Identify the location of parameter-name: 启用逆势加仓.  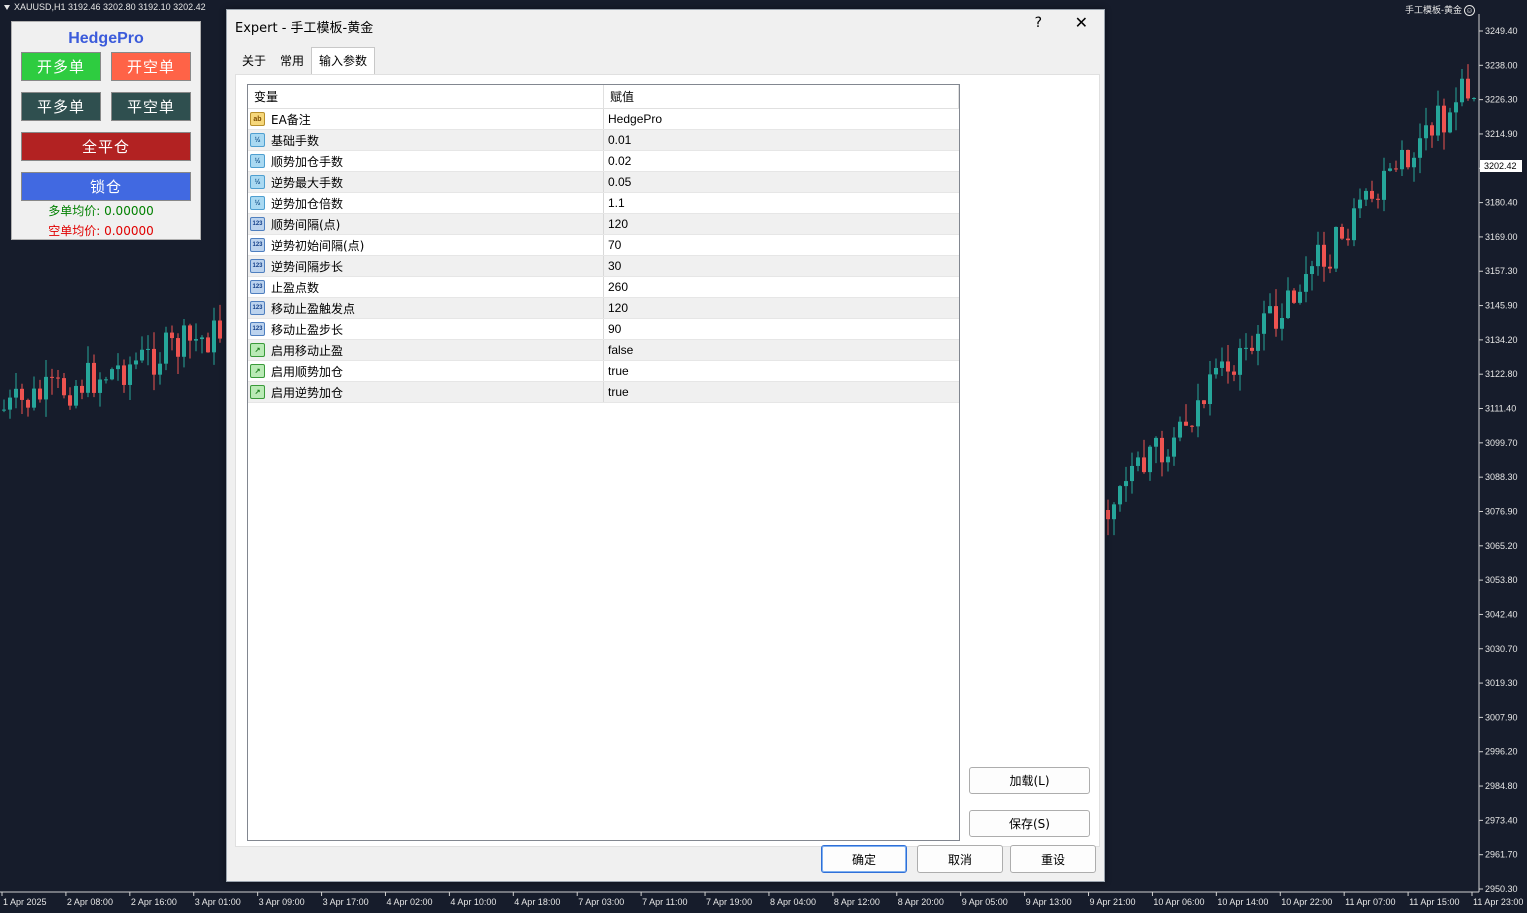
(307, 392).